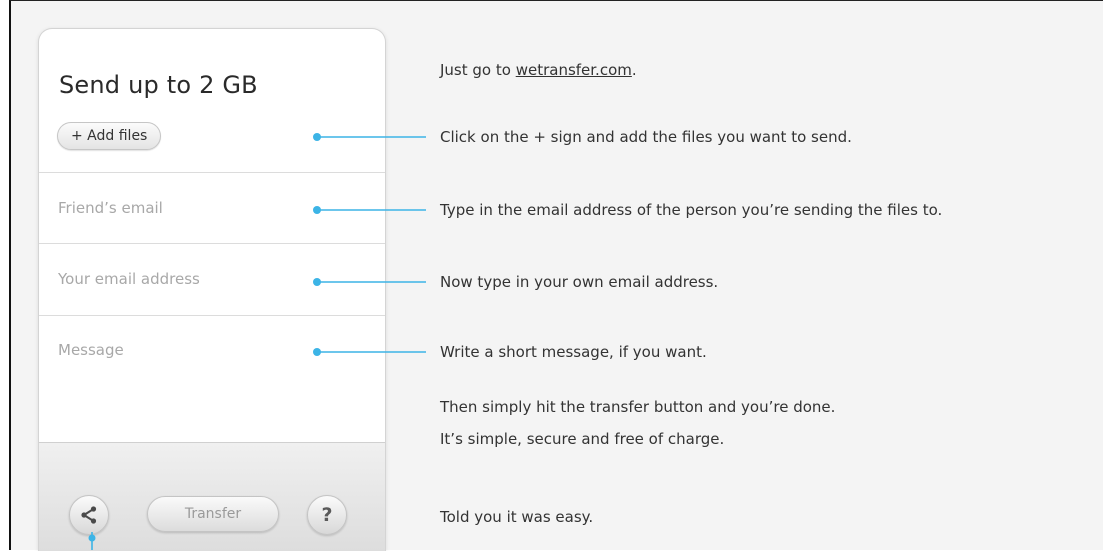 The image size is (1103, 551). What do you see at coordinates (178, 208) in the screenshot?
I see `friend-email-field` at bounding box center [178, 208].